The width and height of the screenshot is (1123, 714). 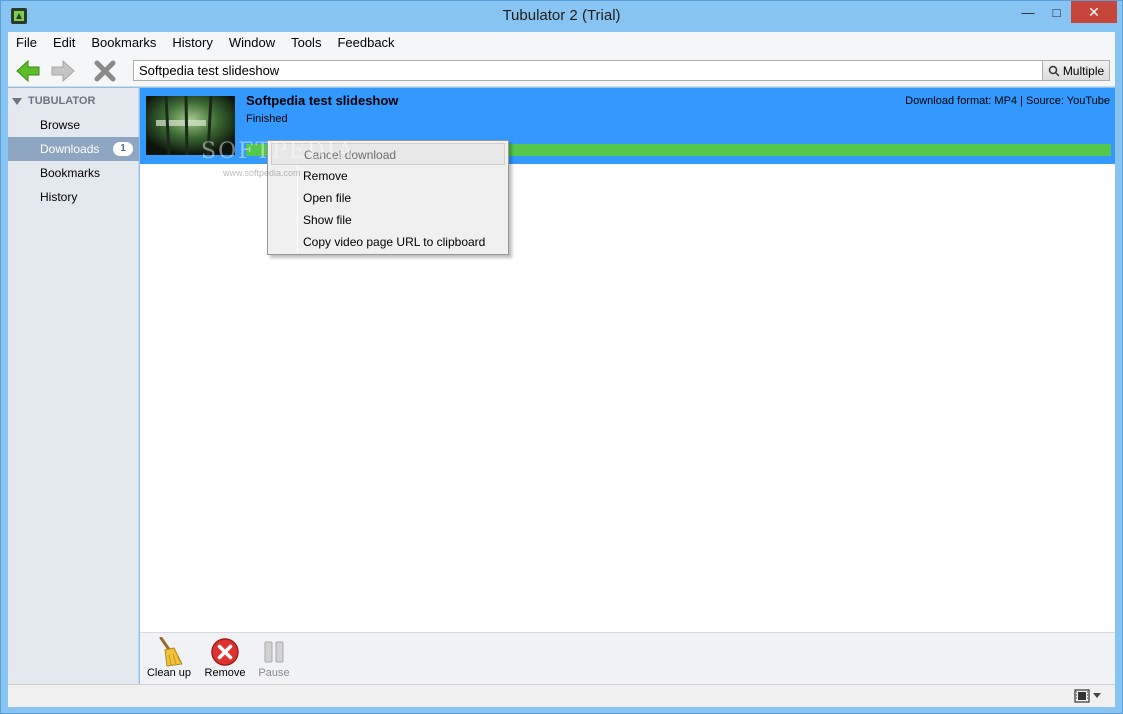 I want to click on pause-button: Pause, so click(x=274, y=660).